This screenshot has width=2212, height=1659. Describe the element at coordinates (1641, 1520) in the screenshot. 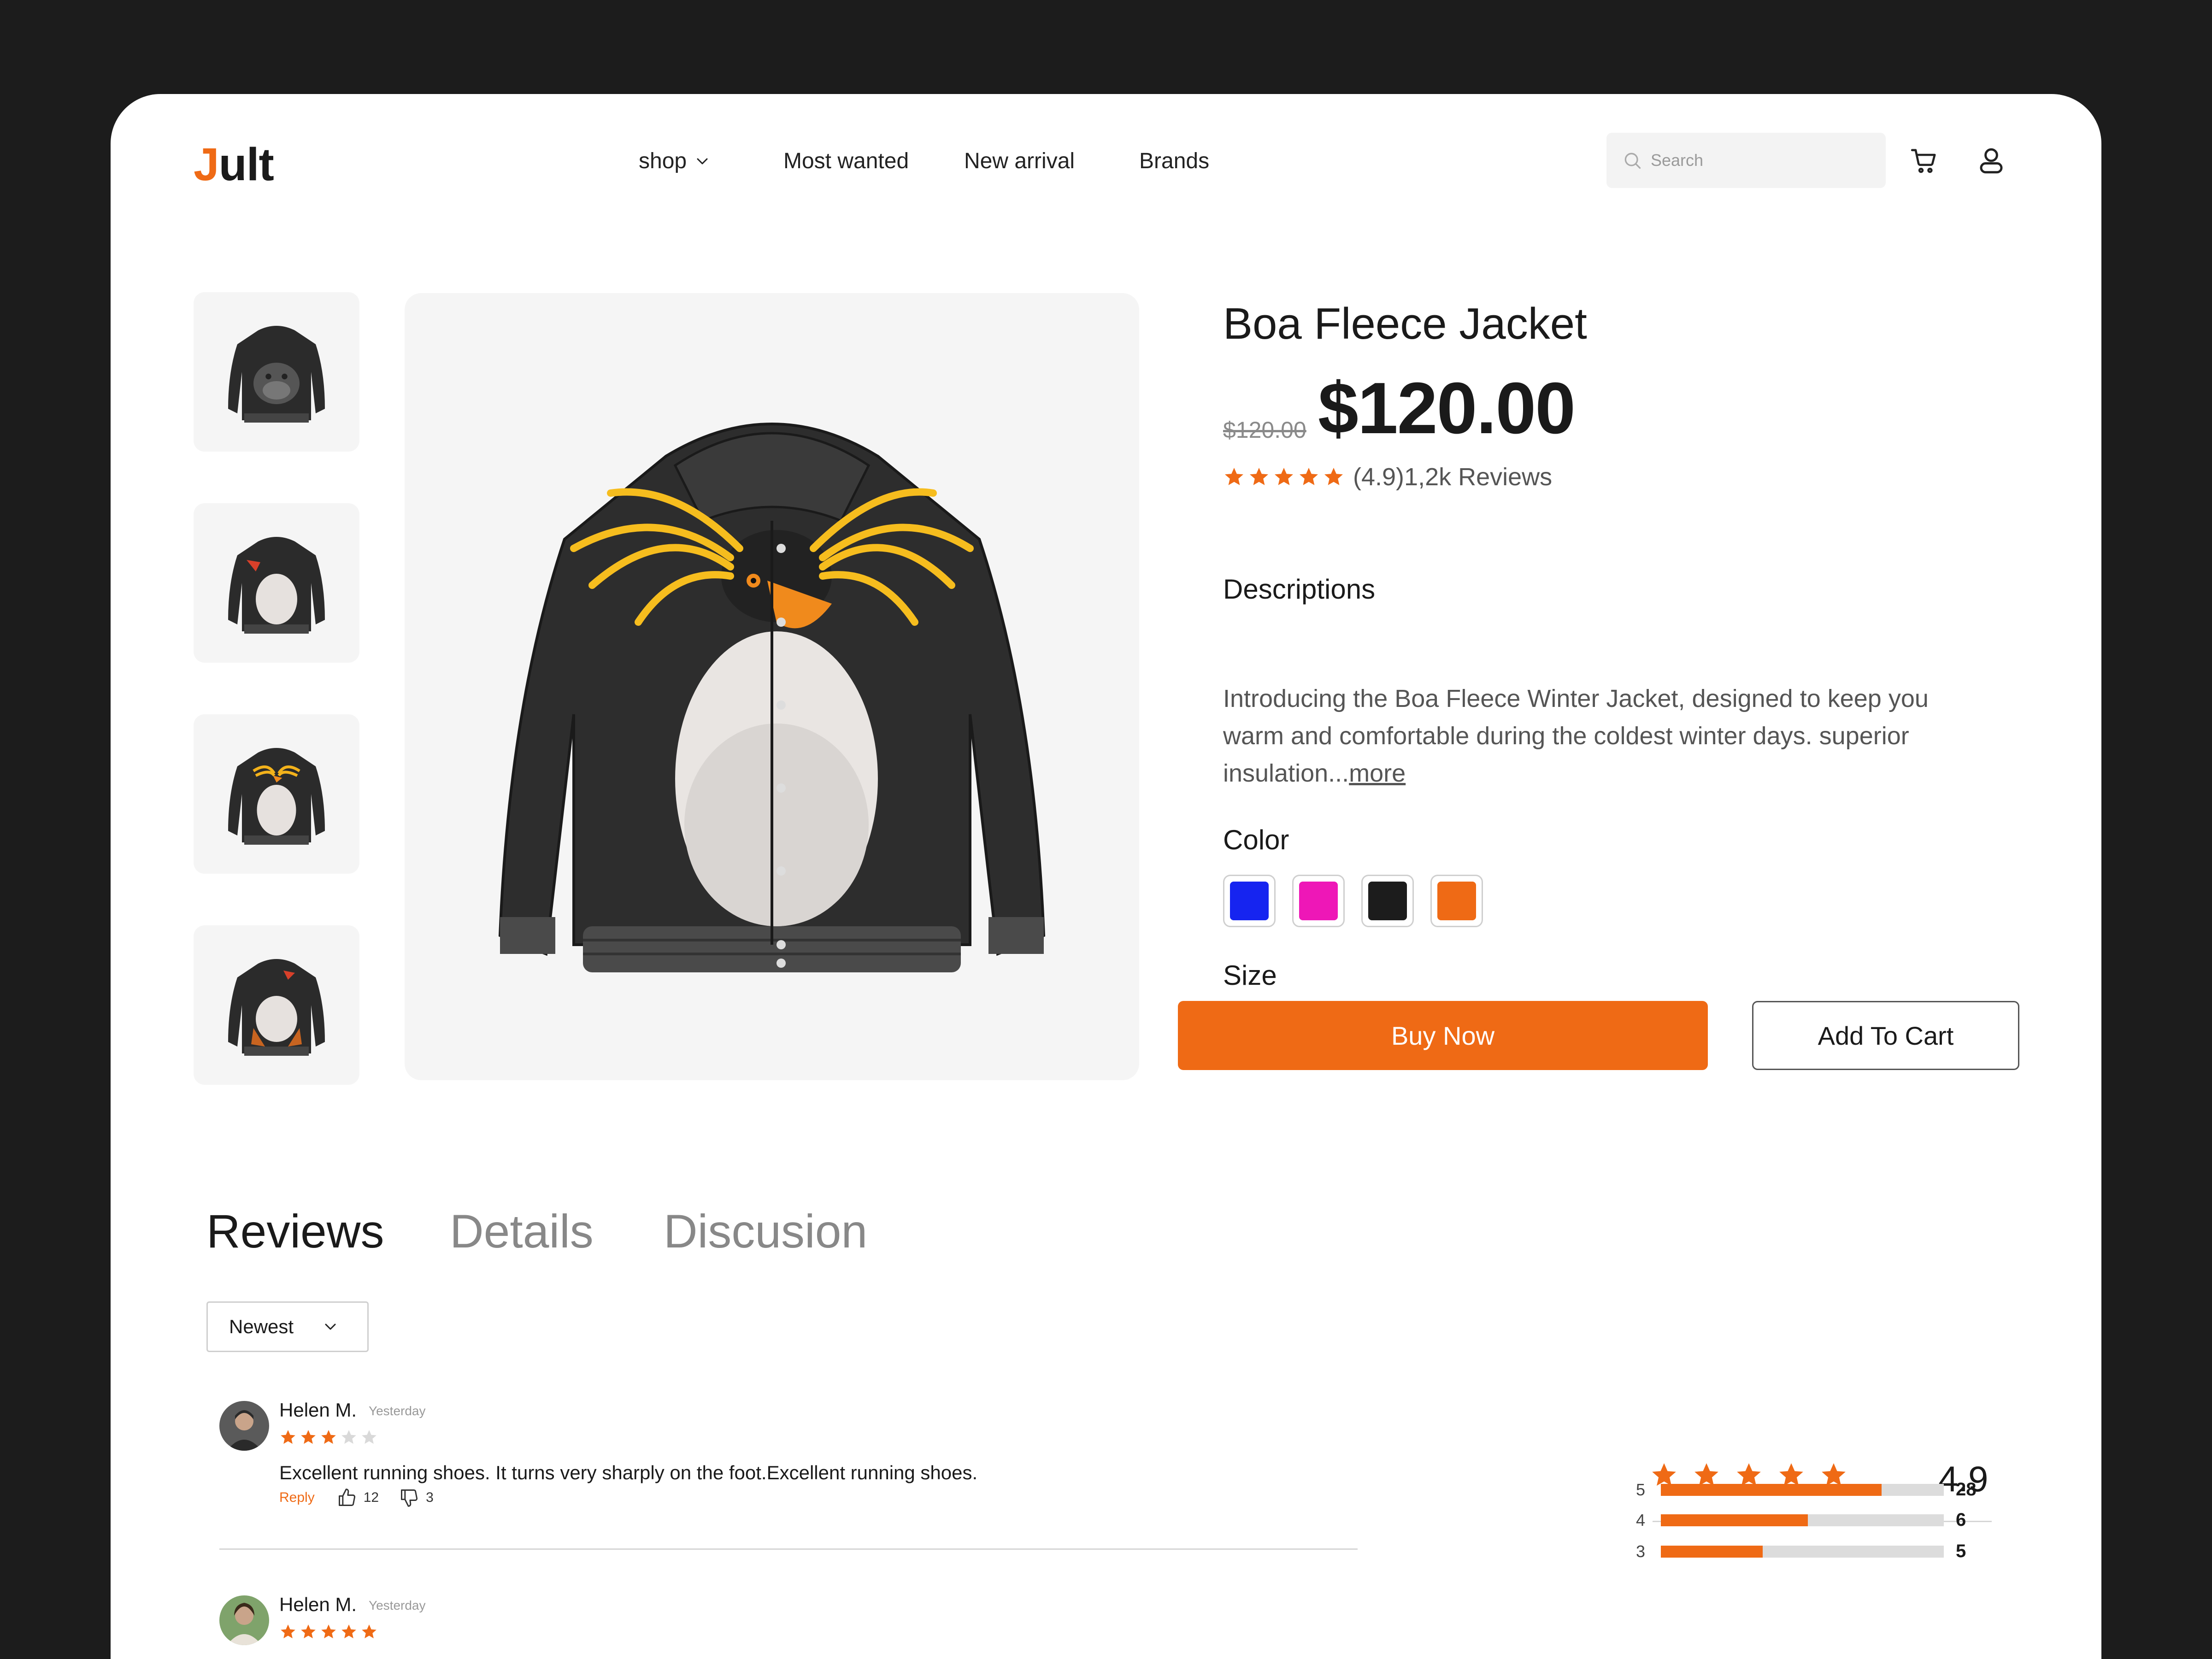

I see `rating-bar-label: 4` at that location.